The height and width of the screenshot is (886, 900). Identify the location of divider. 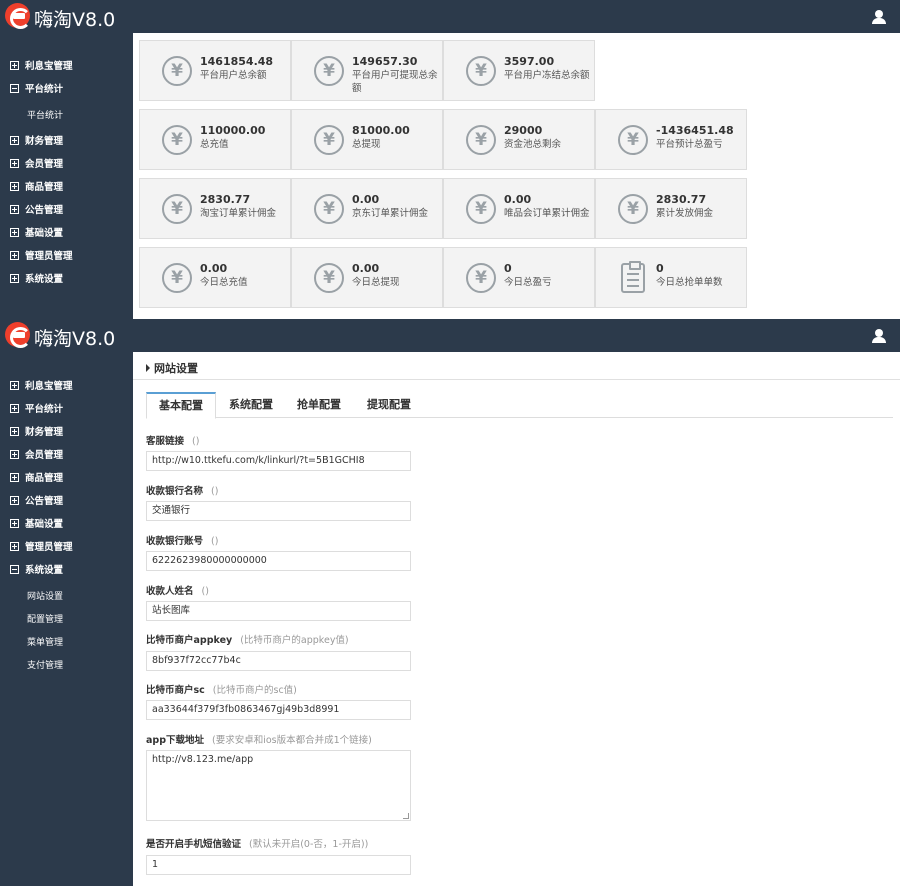
(516, 379).